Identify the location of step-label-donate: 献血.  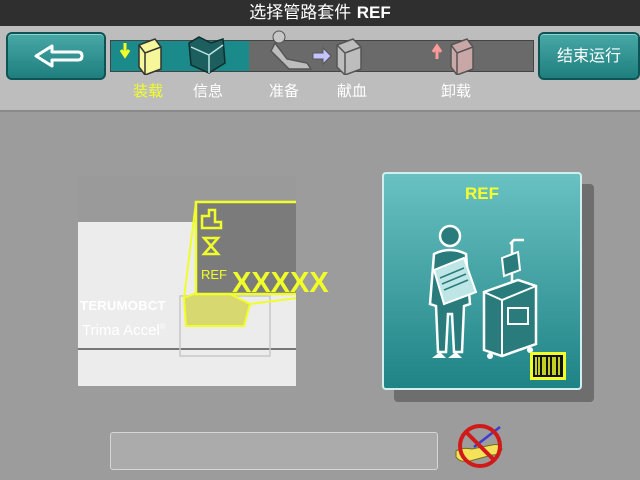
(352, 91).